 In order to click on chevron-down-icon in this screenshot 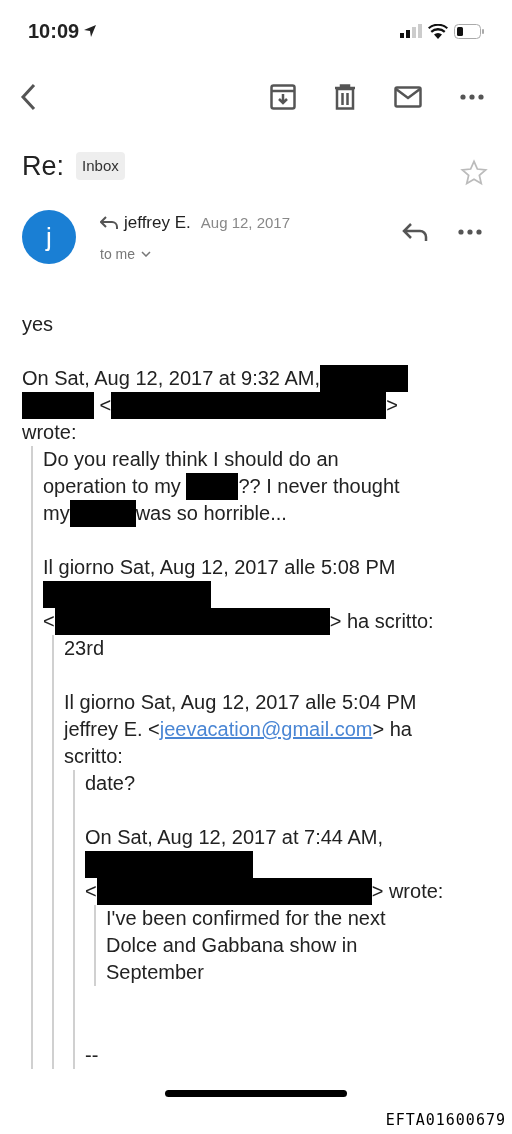, I will do `click(146, 254)`.